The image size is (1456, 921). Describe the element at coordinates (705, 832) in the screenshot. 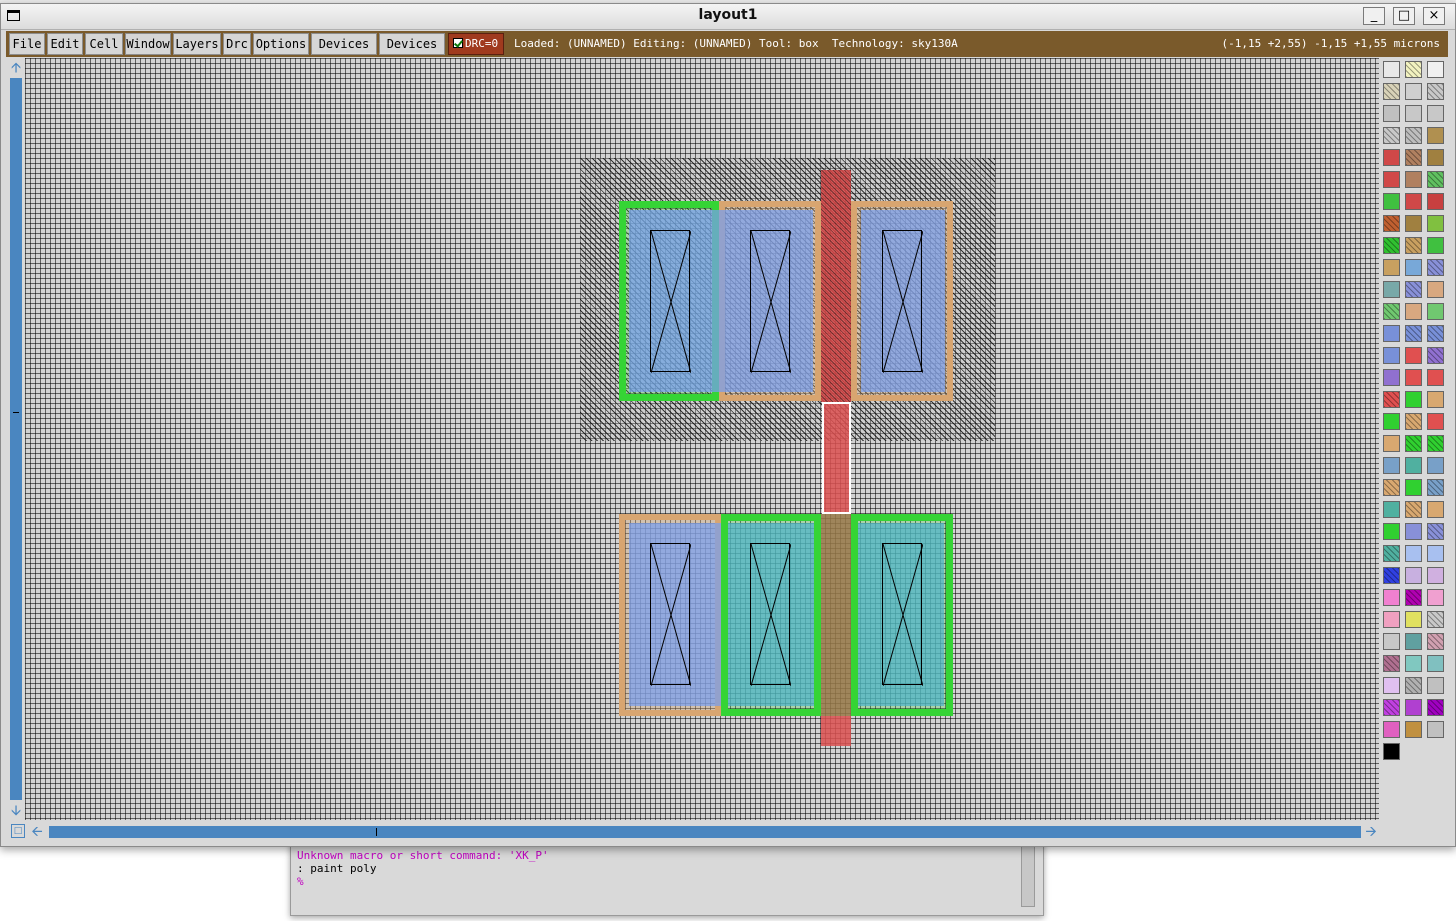

I see `horizontal-scroll-track` at that location.